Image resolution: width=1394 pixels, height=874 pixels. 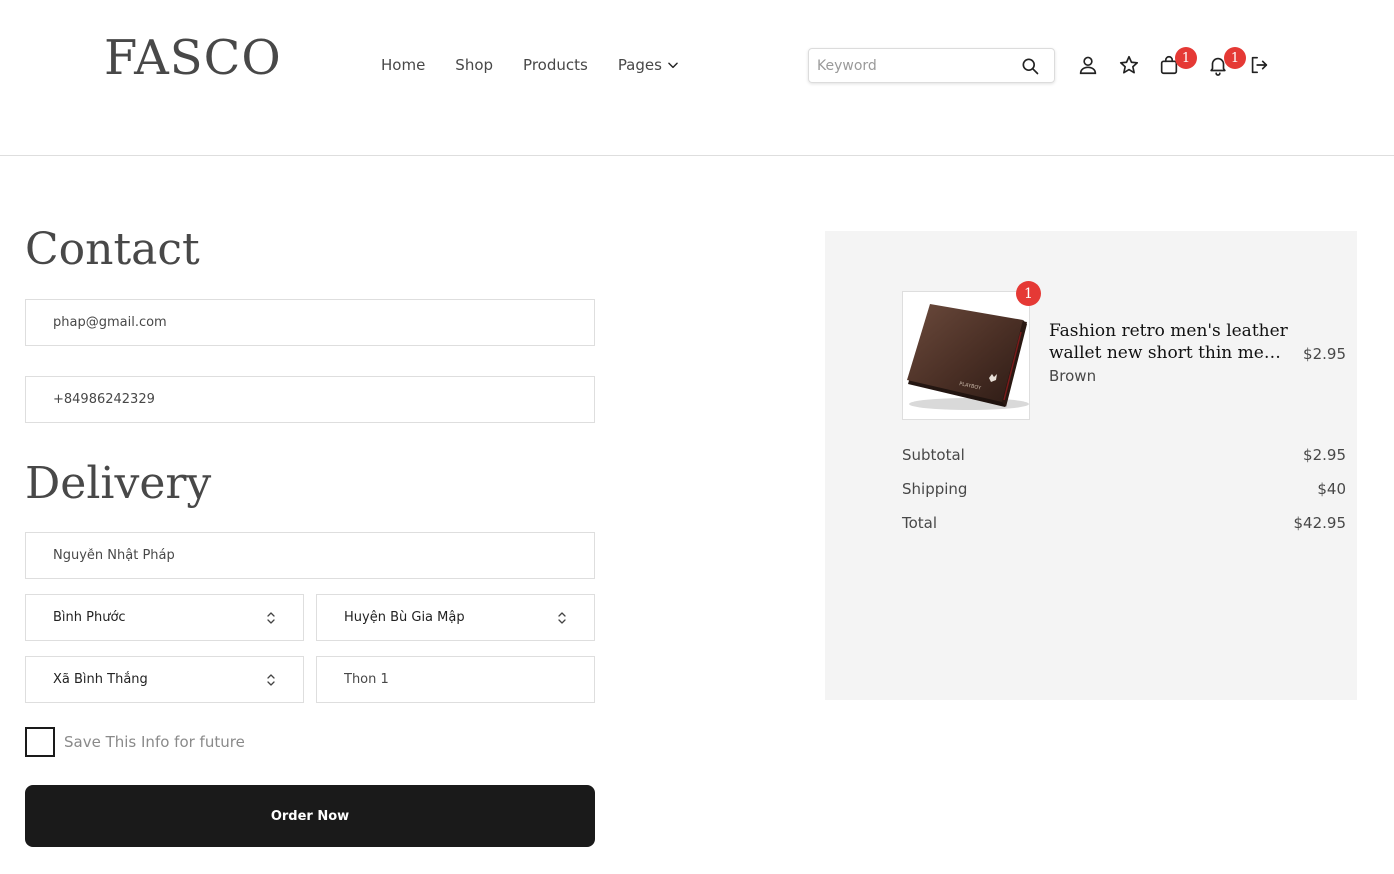 What do you see at coordinates (310, 816) in the screenshot?
I see `order-now-button: Order Now` at bounding box center [310, 816].